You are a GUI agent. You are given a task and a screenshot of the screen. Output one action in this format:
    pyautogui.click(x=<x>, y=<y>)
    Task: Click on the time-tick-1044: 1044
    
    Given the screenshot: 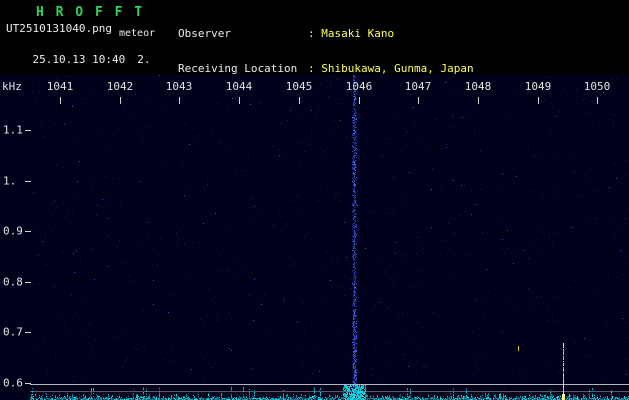 What is the action you would take?
    pyautogui.click(x=239, y=86)
    